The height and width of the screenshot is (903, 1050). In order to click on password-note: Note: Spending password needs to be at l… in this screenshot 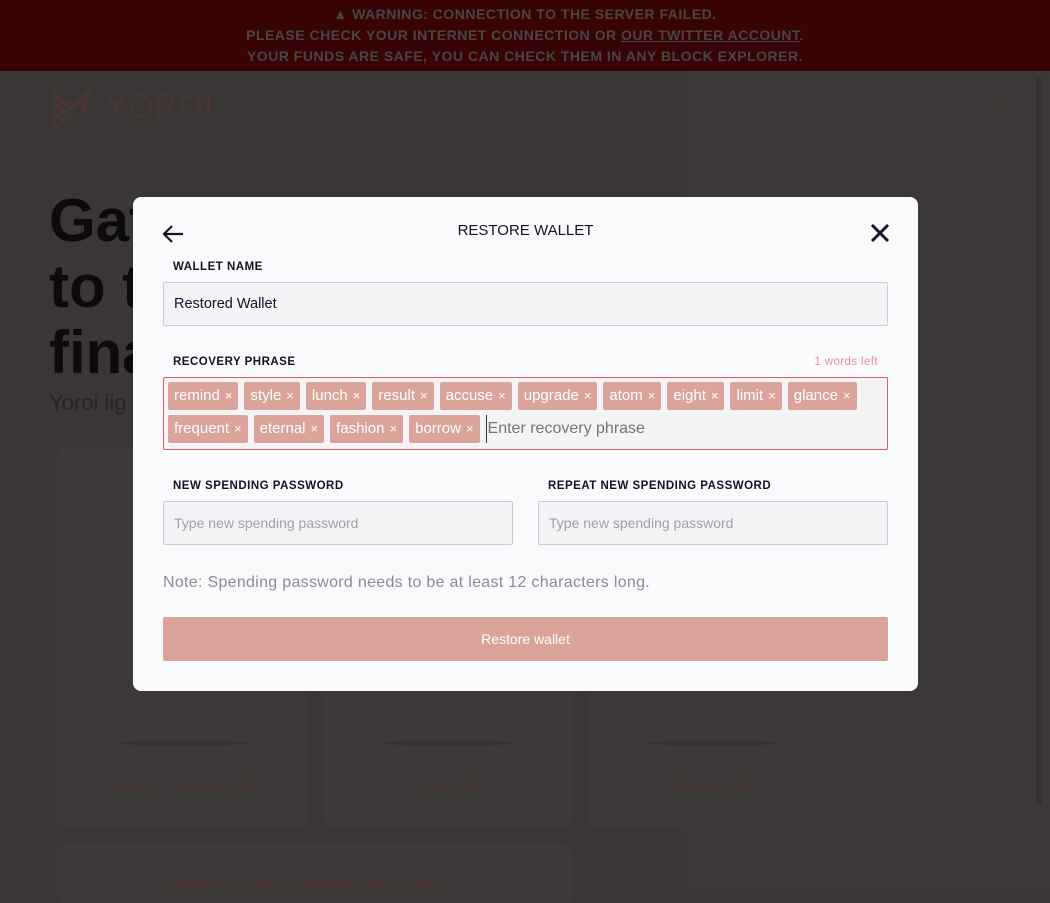, I will do `click(407, 582)`.